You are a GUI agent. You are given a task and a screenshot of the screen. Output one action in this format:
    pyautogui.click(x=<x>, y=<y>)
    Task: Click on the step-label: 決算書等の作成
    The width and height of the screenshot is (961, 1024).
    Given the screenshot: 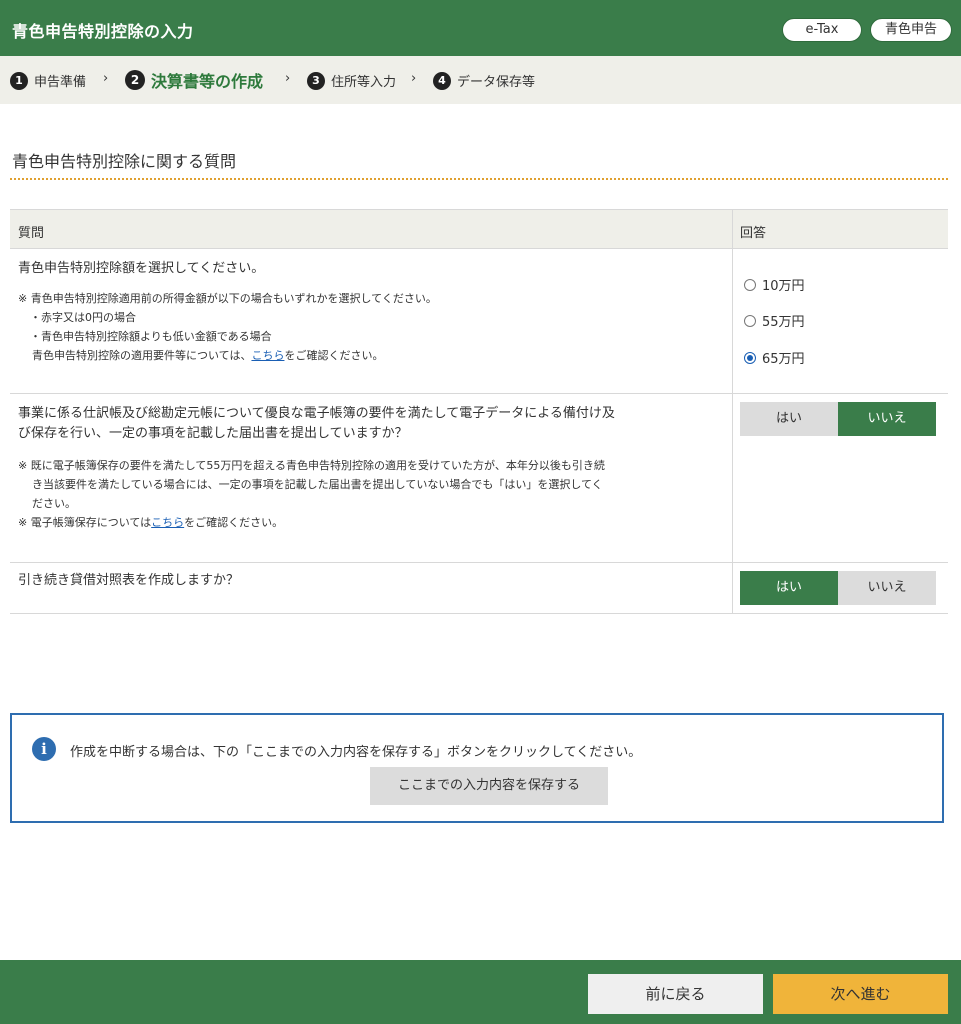 What is the action you would take?
    pyautogui.click(x=207, y=81)
    